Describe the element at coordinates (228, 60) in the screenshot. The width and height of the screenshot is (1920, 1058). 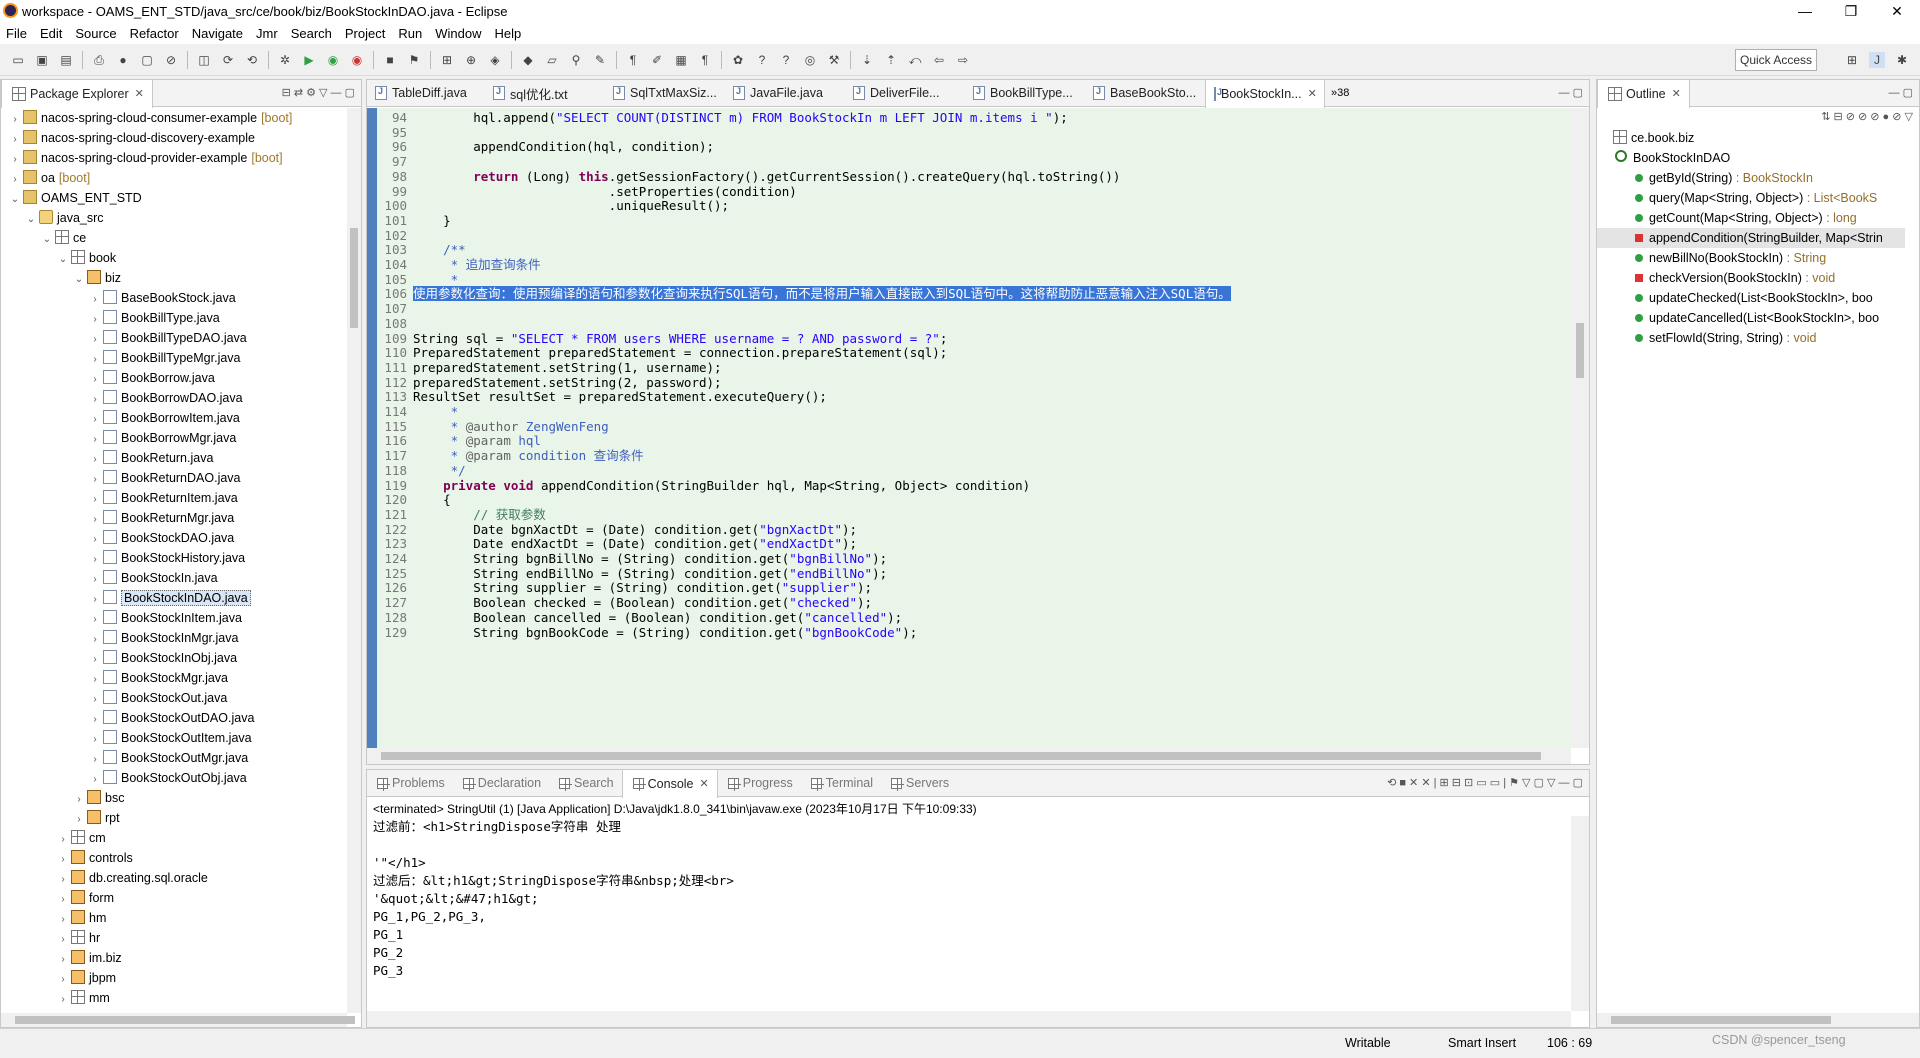
I see `refresh-icon: ⟳` at that location.